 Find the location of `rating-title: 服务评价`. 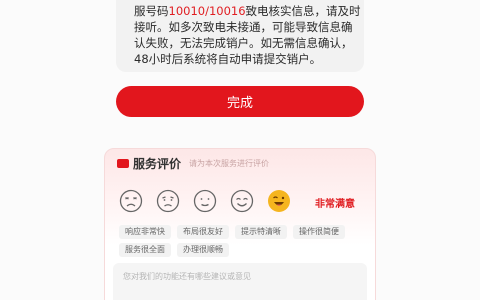

rating-title: 服务评价 is located at coordinates (157, 164).